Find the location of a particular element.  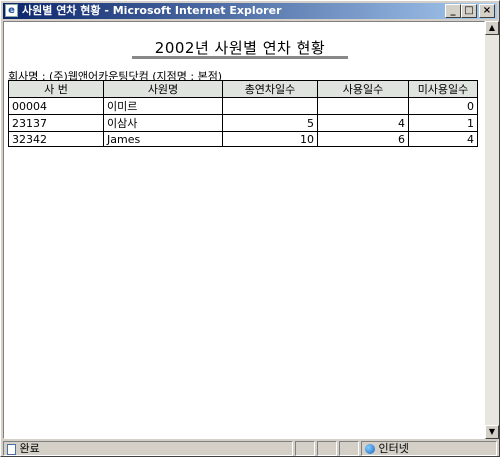

cell-employee-name: 이삼사 is located at coordinates (163, 123).